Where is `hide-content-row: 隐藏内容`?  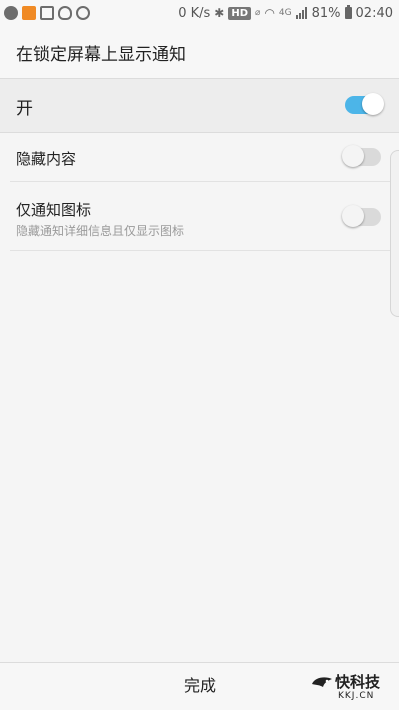 hide-content-row: 隐藏内容 is located at coordinates (199, 157).